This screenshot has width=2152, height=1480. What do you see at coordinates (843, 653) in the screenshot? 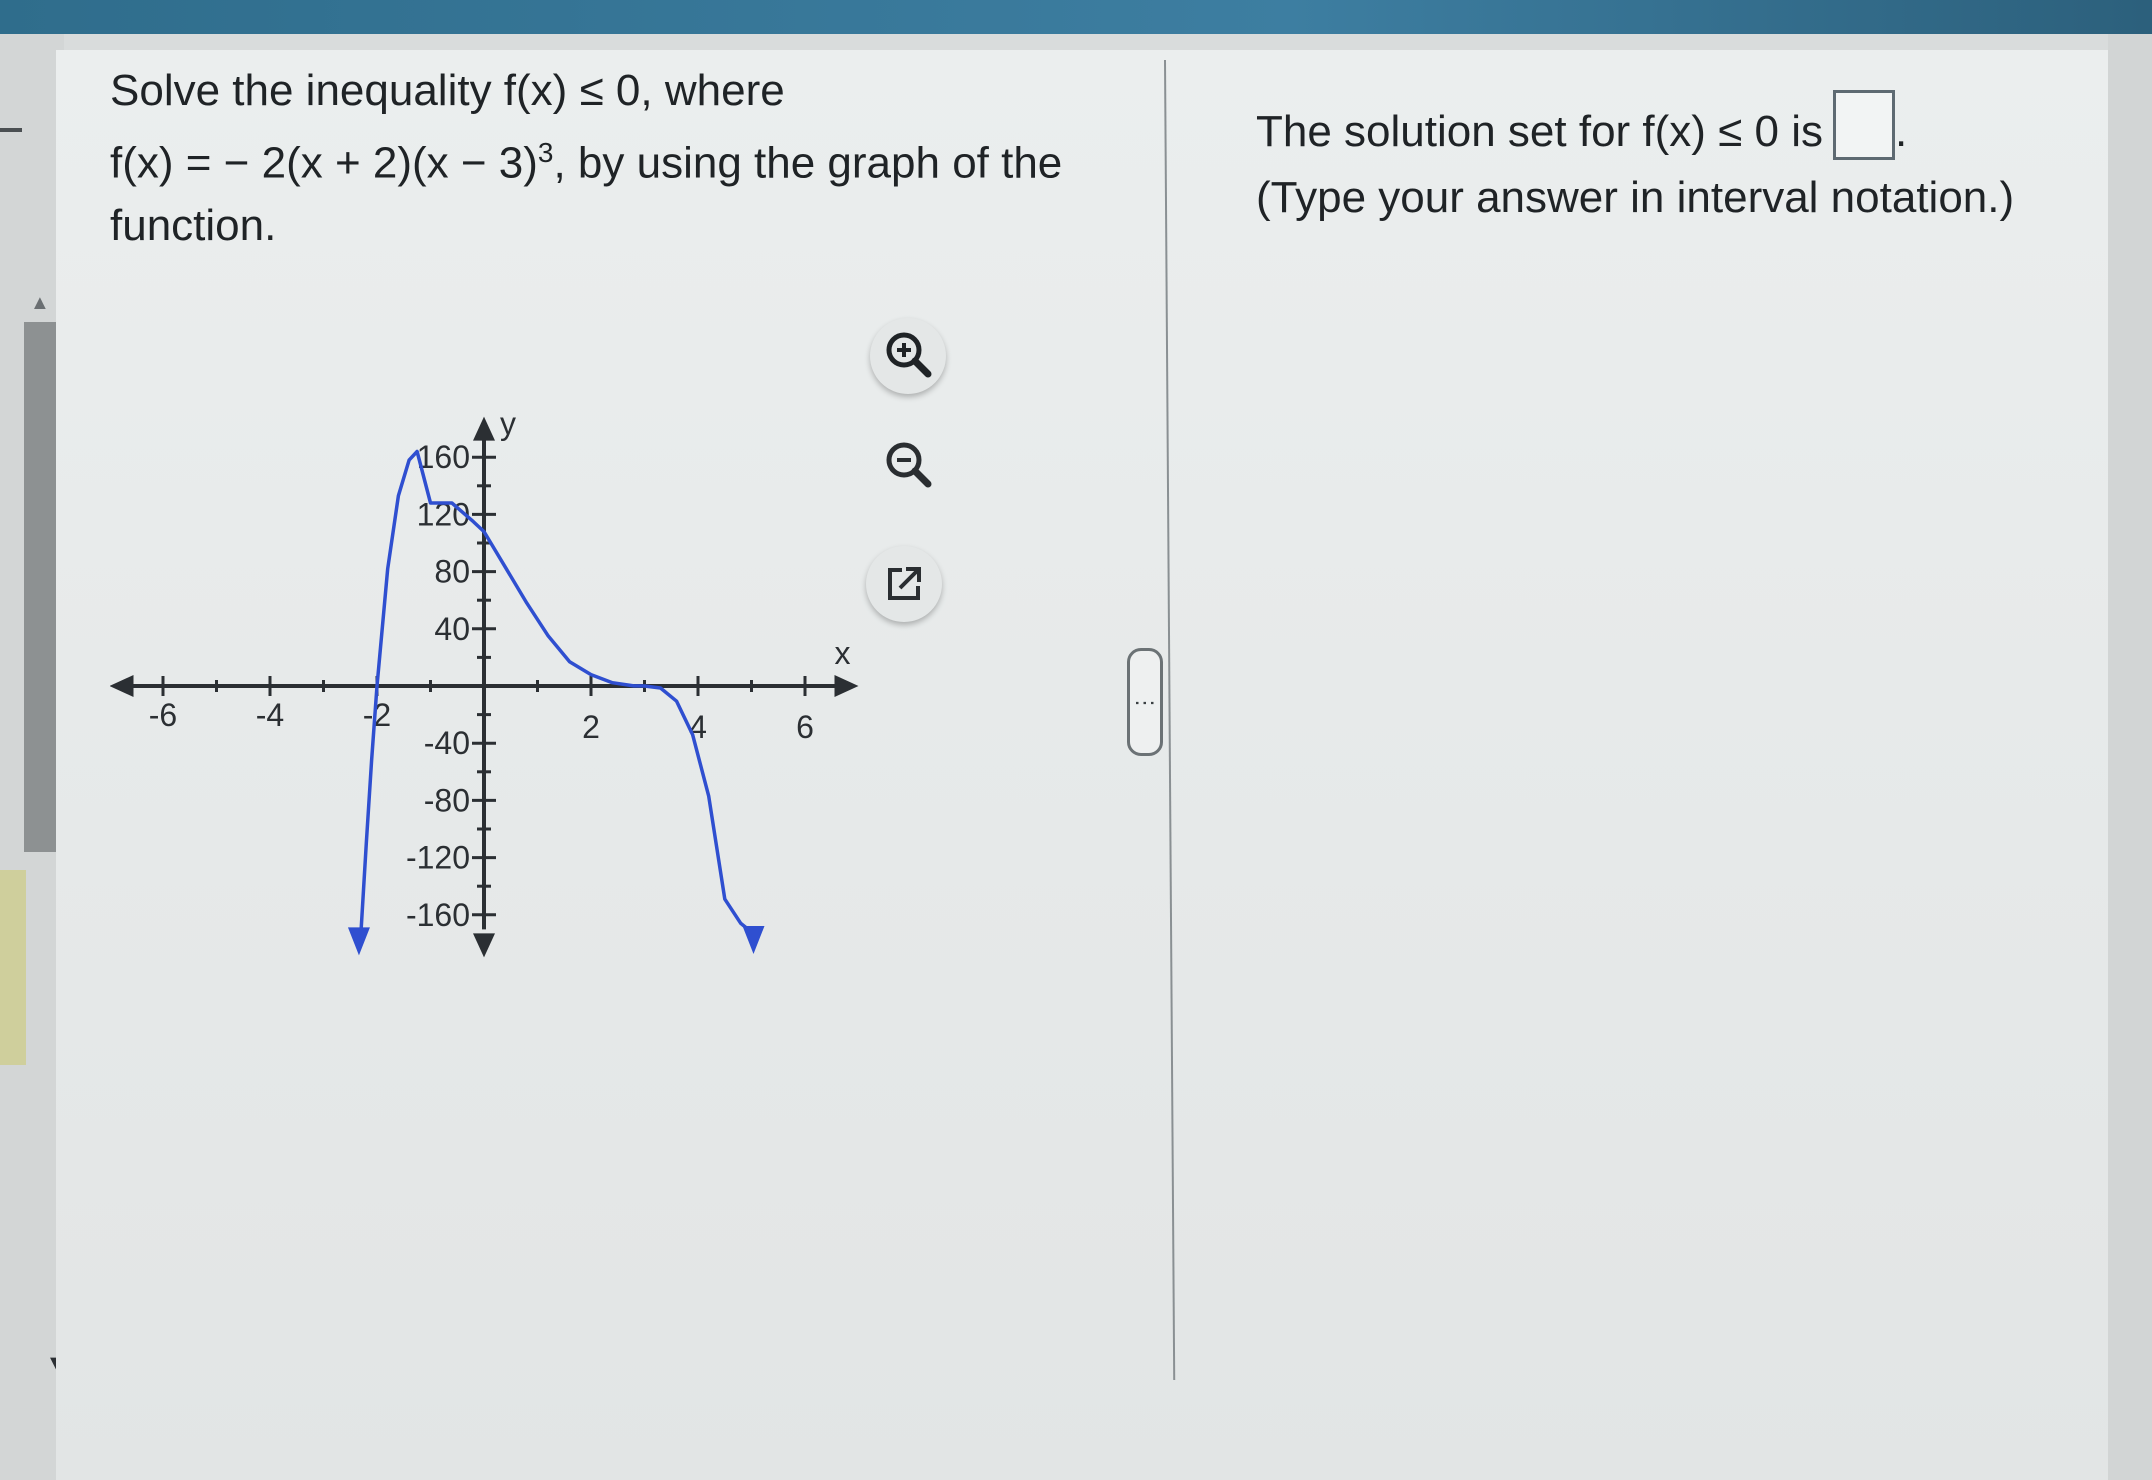
I see `x-axis-label: x` at bounding box center [843, 653].